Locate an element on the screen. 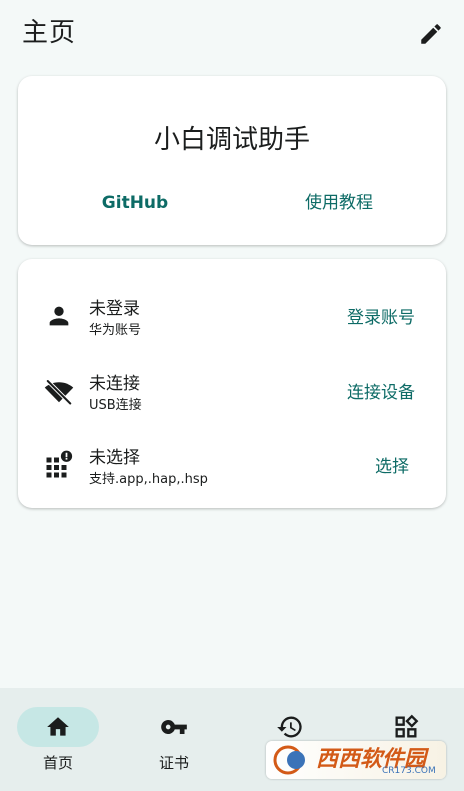 Image resolution: width=464 pixels, height=791 pixels. connect-device-button: 连接设备 is located at coordinates (381, 393).